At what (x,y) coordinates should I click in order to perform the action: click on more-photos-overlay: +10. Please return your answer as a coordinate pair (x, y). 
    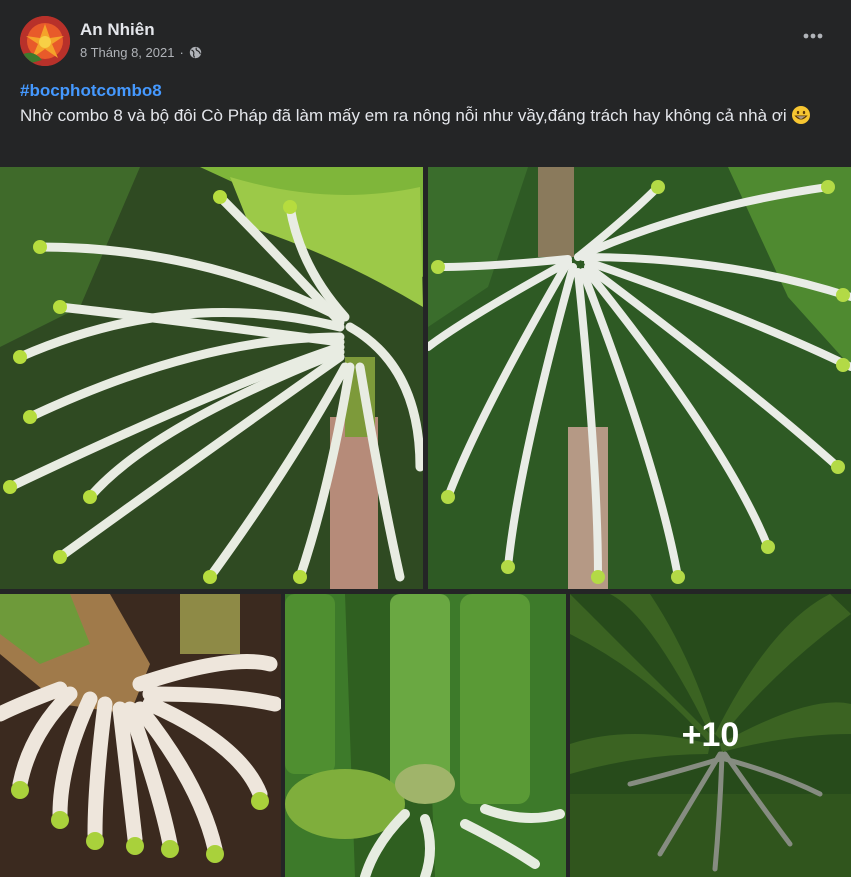
    Looking at the image, I should click on (710, 735).